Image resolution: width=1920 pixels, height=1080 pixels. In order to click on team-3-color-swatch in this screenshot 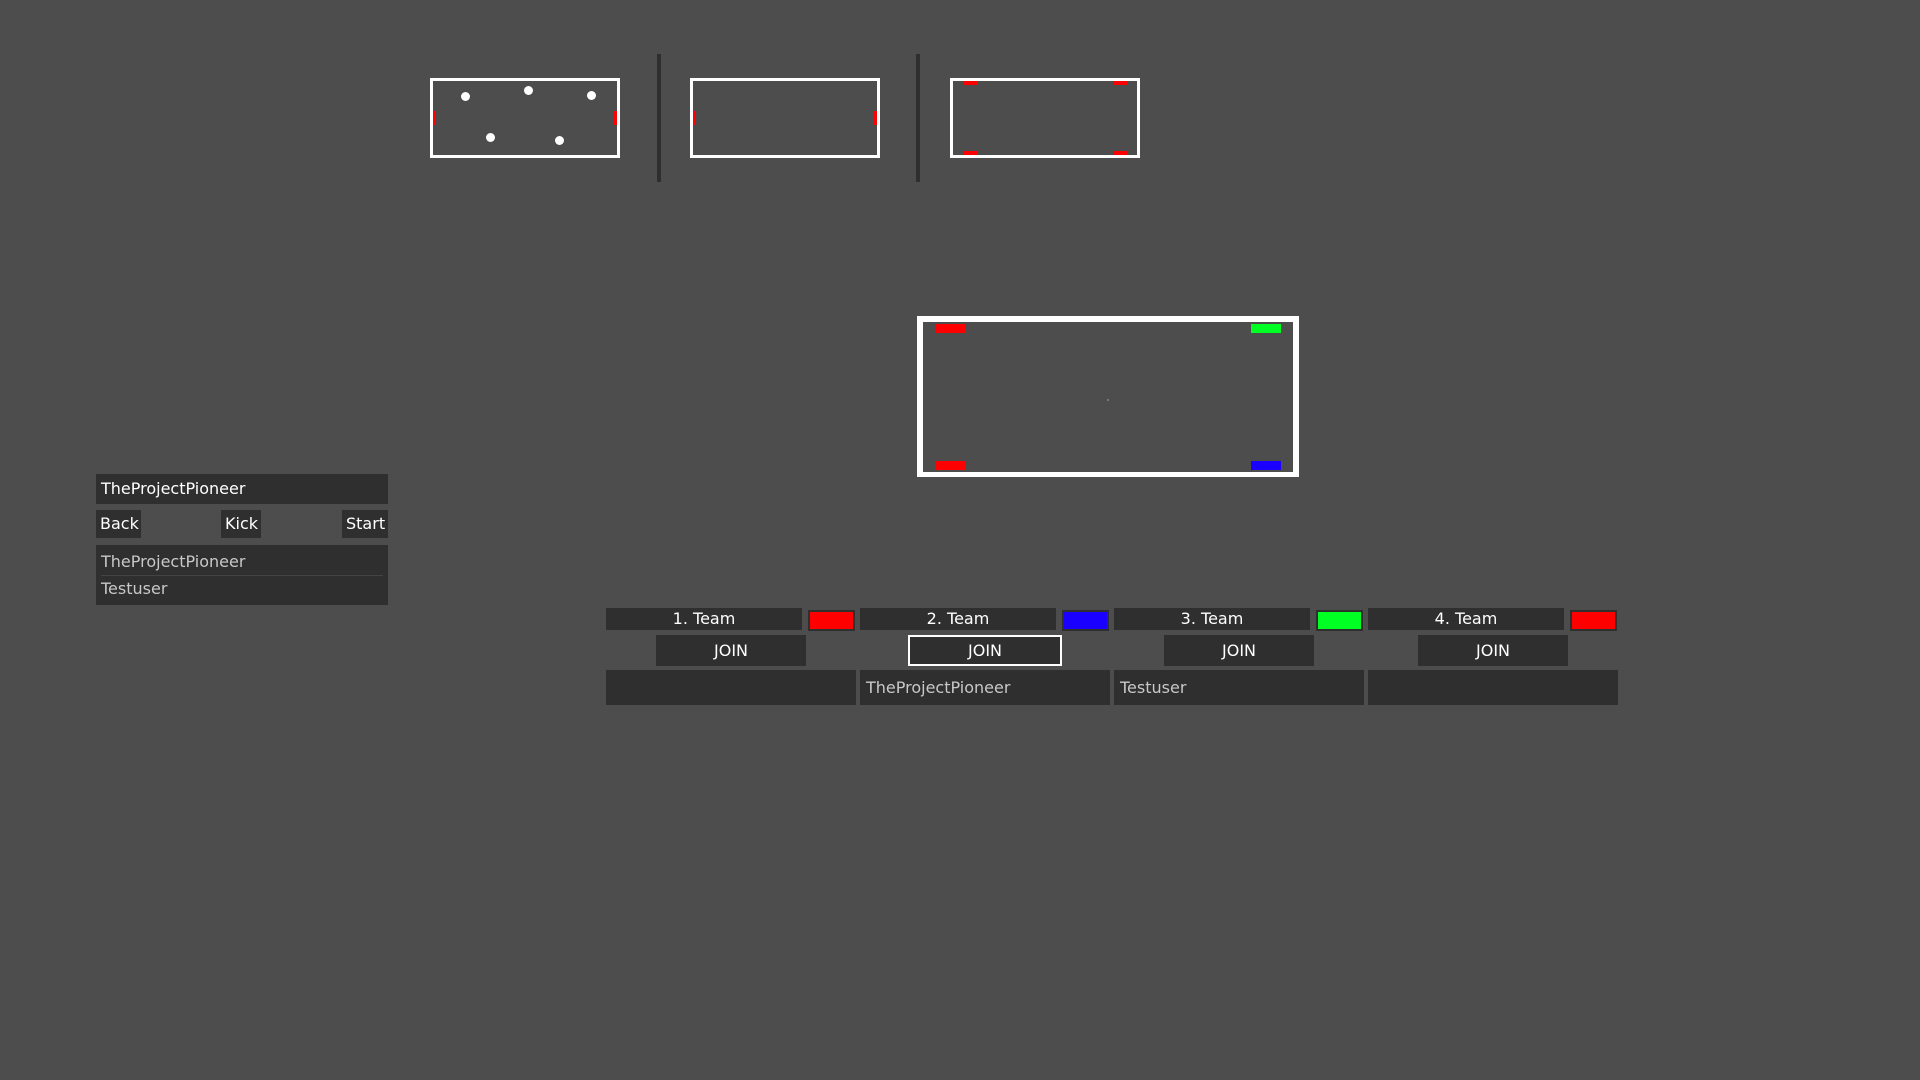, I will do `click(1339, 620)`.